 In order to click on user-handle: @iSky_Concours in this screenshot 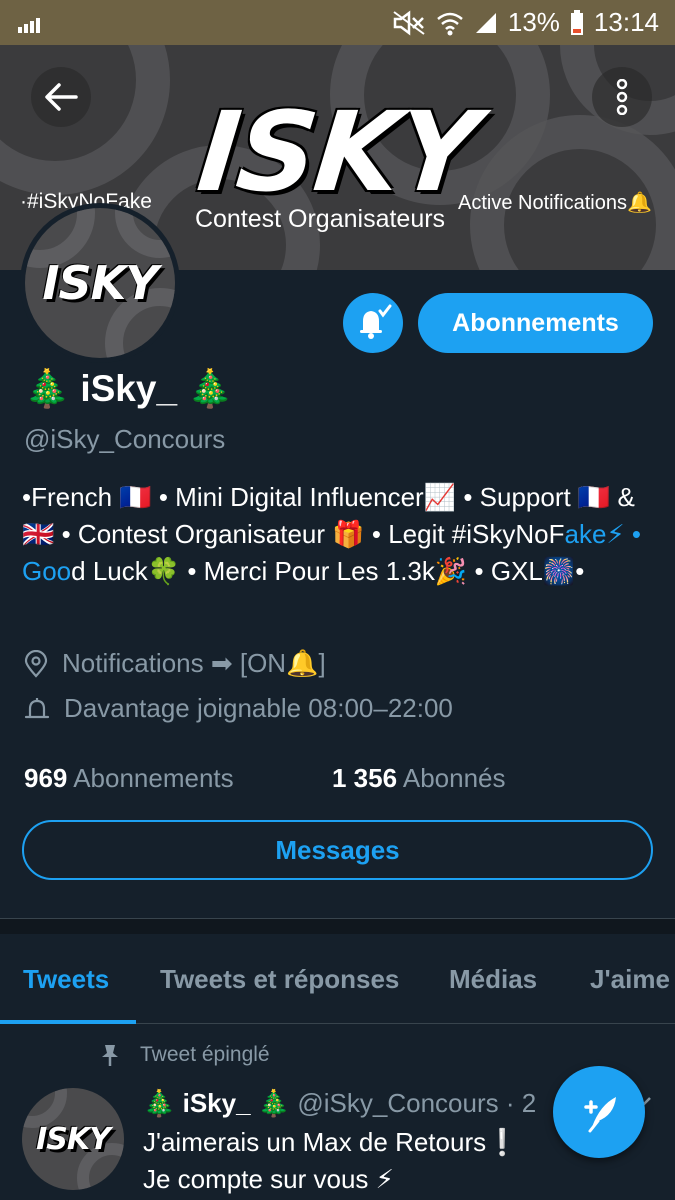, I will do `click(125, 439)`.